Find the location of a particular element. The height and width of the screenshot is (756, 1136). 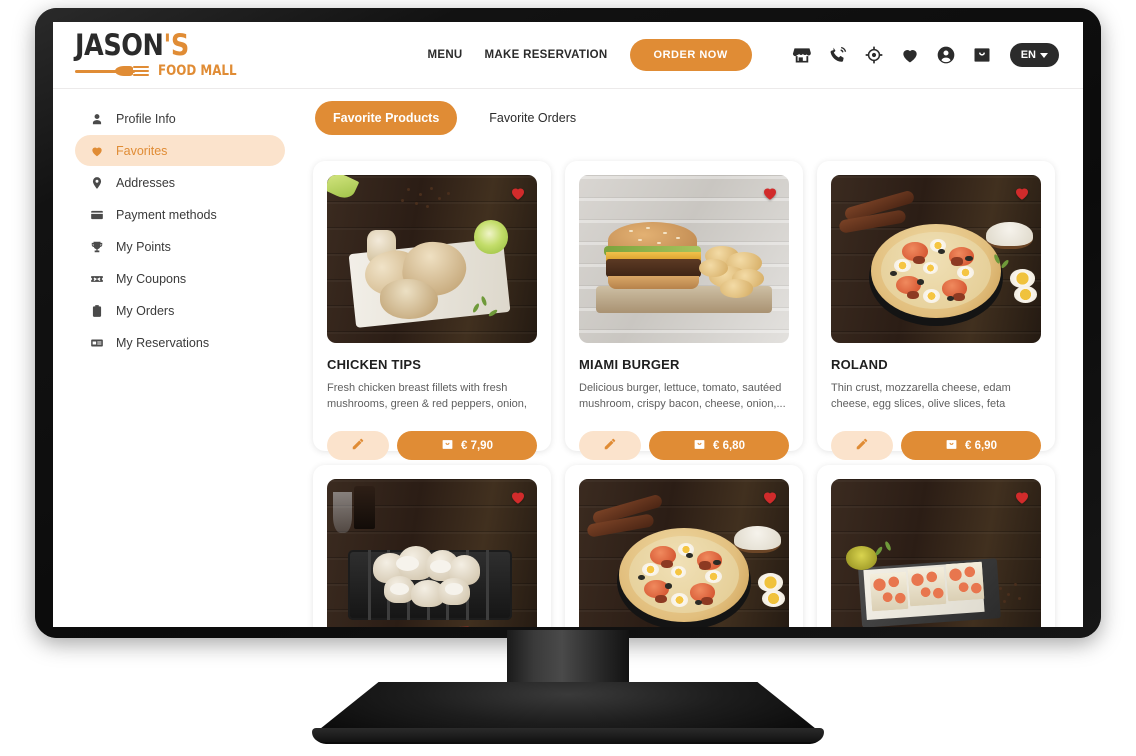

account-icon is located at coordinates (946, 55).